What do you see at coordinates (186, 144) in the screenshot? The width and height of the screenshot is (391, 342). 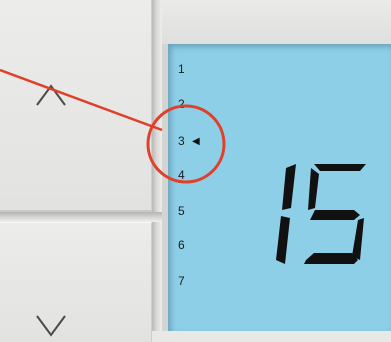 I see `annotation-circle` at bounding box center [186, 144].